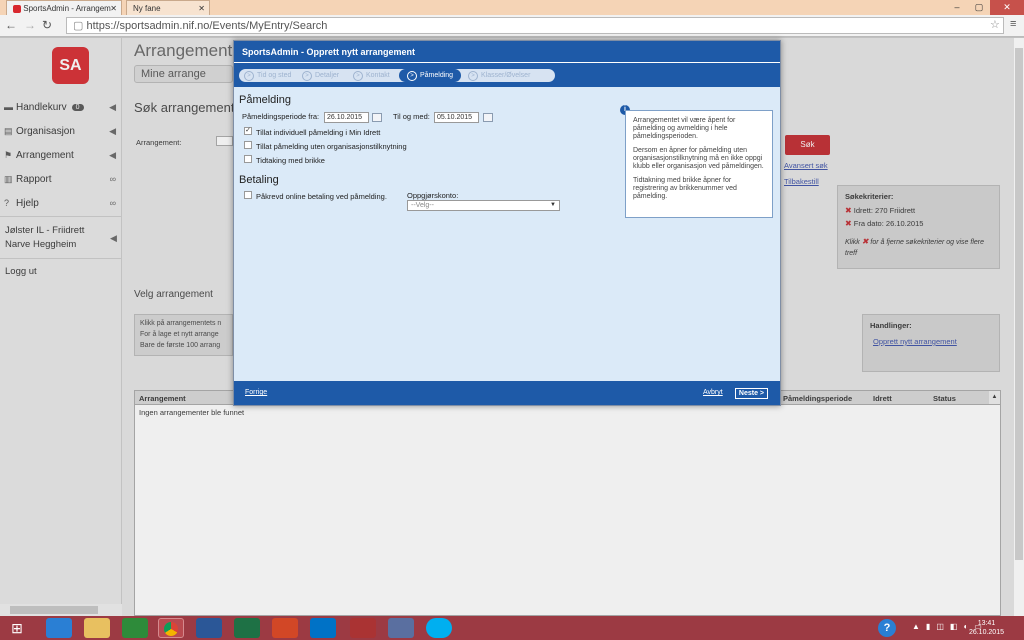 This screenshot has width=1024, height=640. Describe the element at coordinates (433, 195) in the screenshot. I see `account-label: Oppgjørskonto:` at that location.